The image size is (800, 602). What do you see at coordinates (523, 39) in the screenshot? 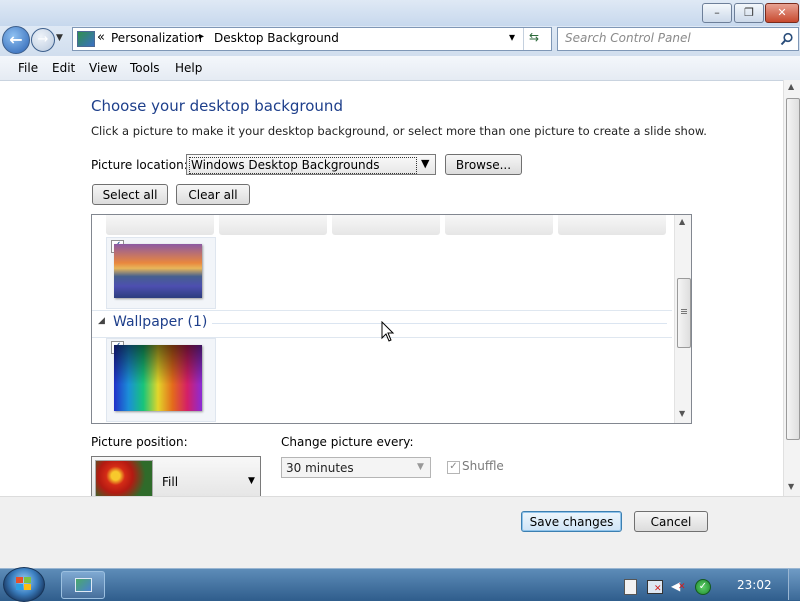
I see `address-divider` at bounding box center [523, 39].